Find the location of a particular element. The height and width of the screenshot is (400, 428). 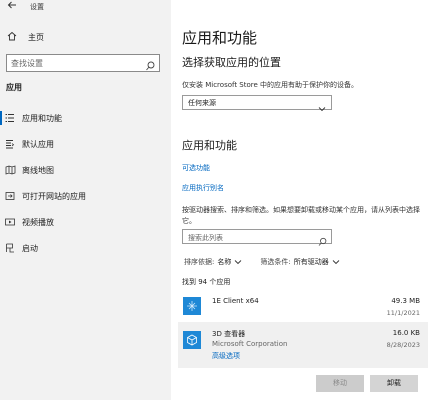

home-icon is located at coordinates (12, 37).